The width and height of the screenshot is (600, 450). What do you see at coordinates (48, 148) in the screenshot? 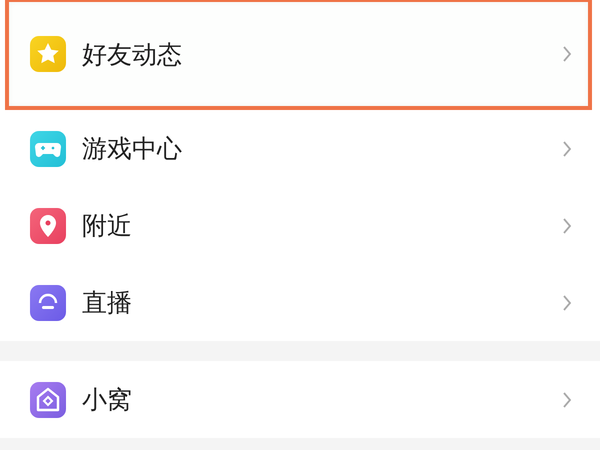
I see `gamepad-icon` at bounding box center [48, 148].